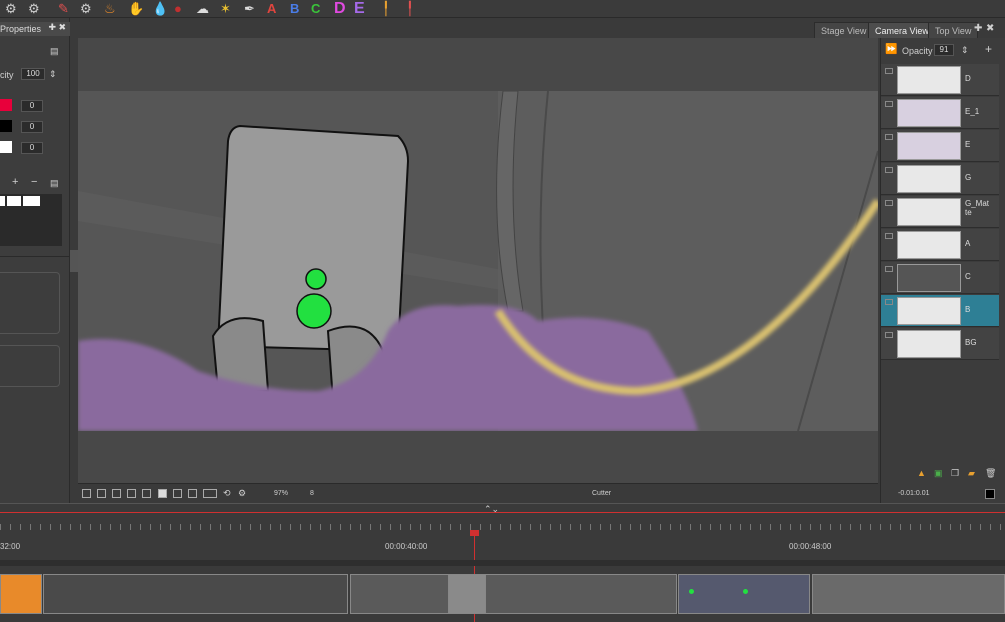  I want to click on timecode-tick: 00:00:40:00, so click(406, 546).